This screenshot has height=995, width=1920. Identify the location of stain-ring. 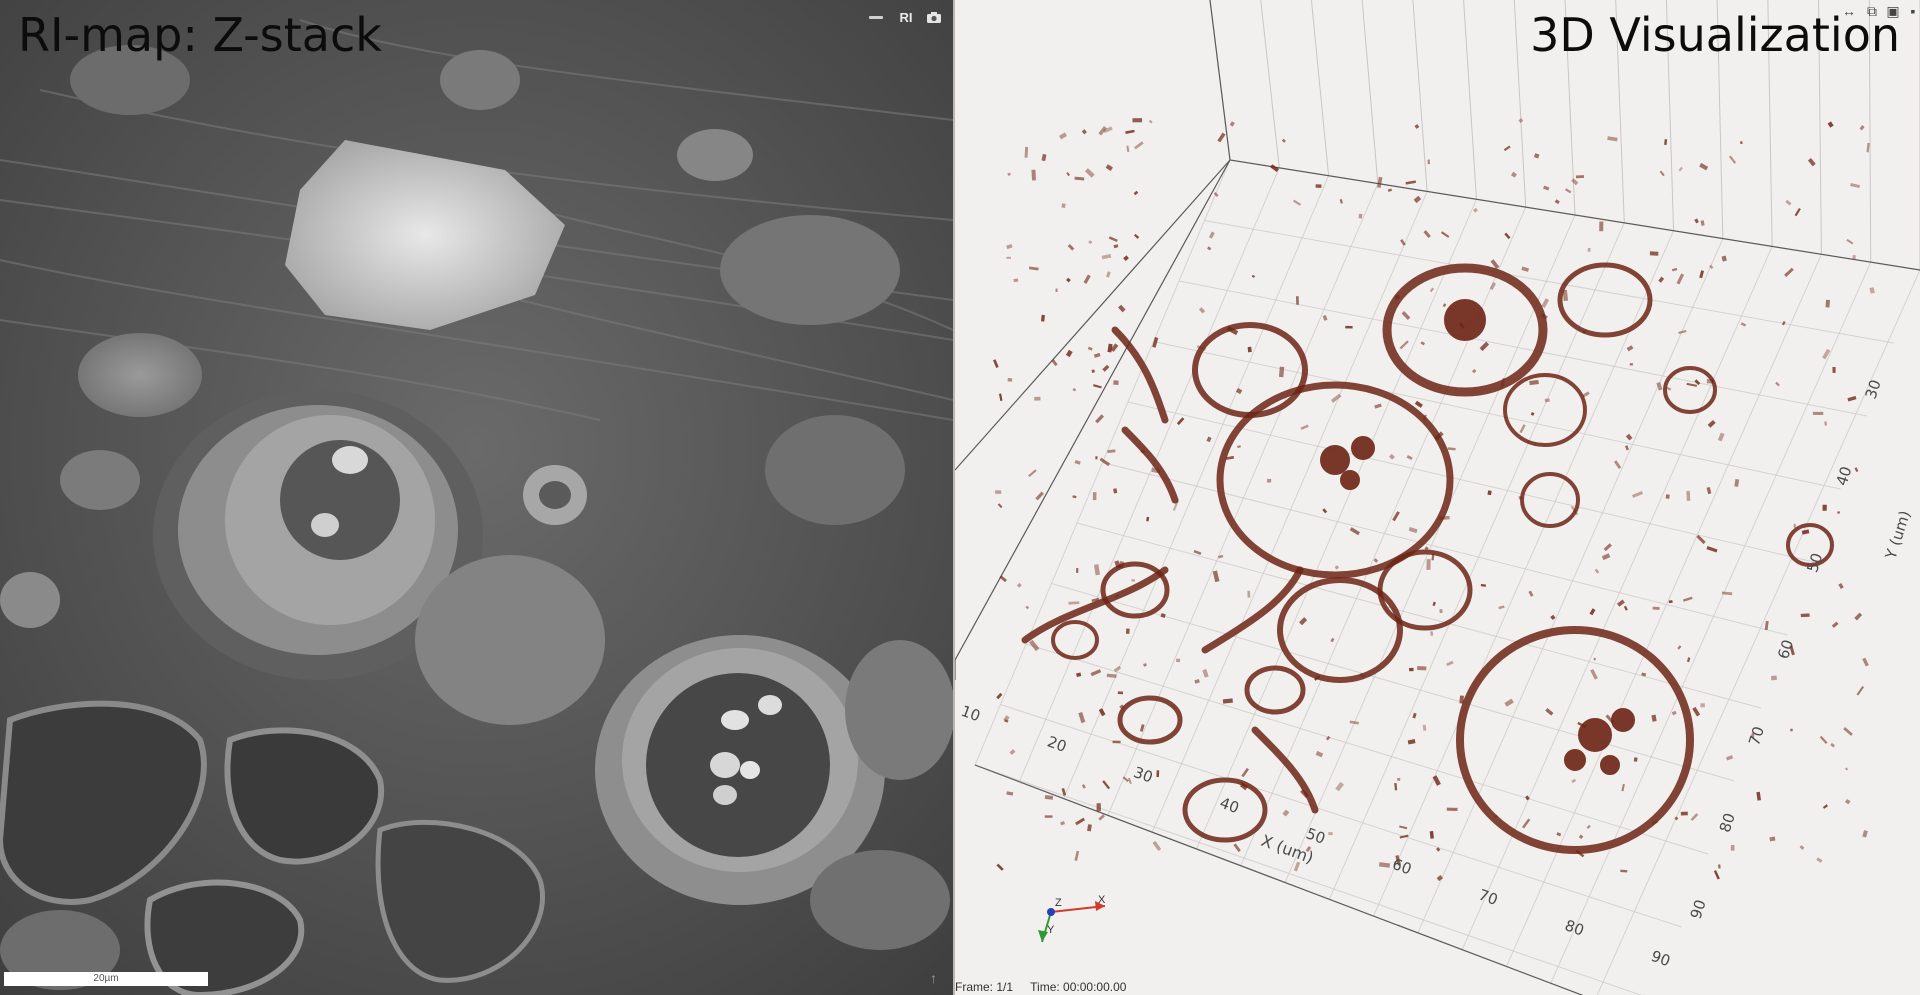
(1425, 590).